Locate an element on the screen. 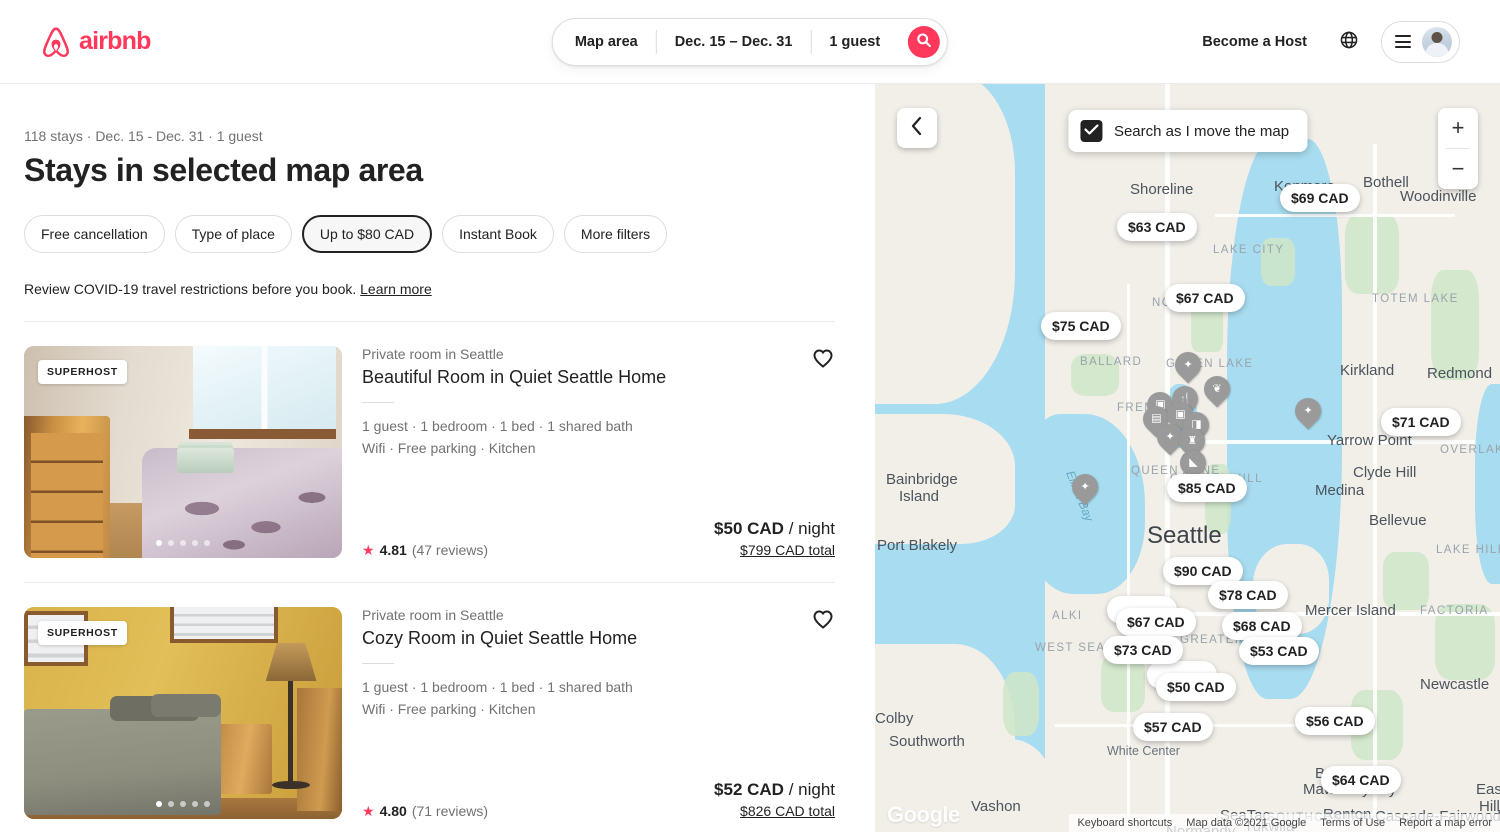  rating-value: 4.81 is located at coordinates (393, 550).